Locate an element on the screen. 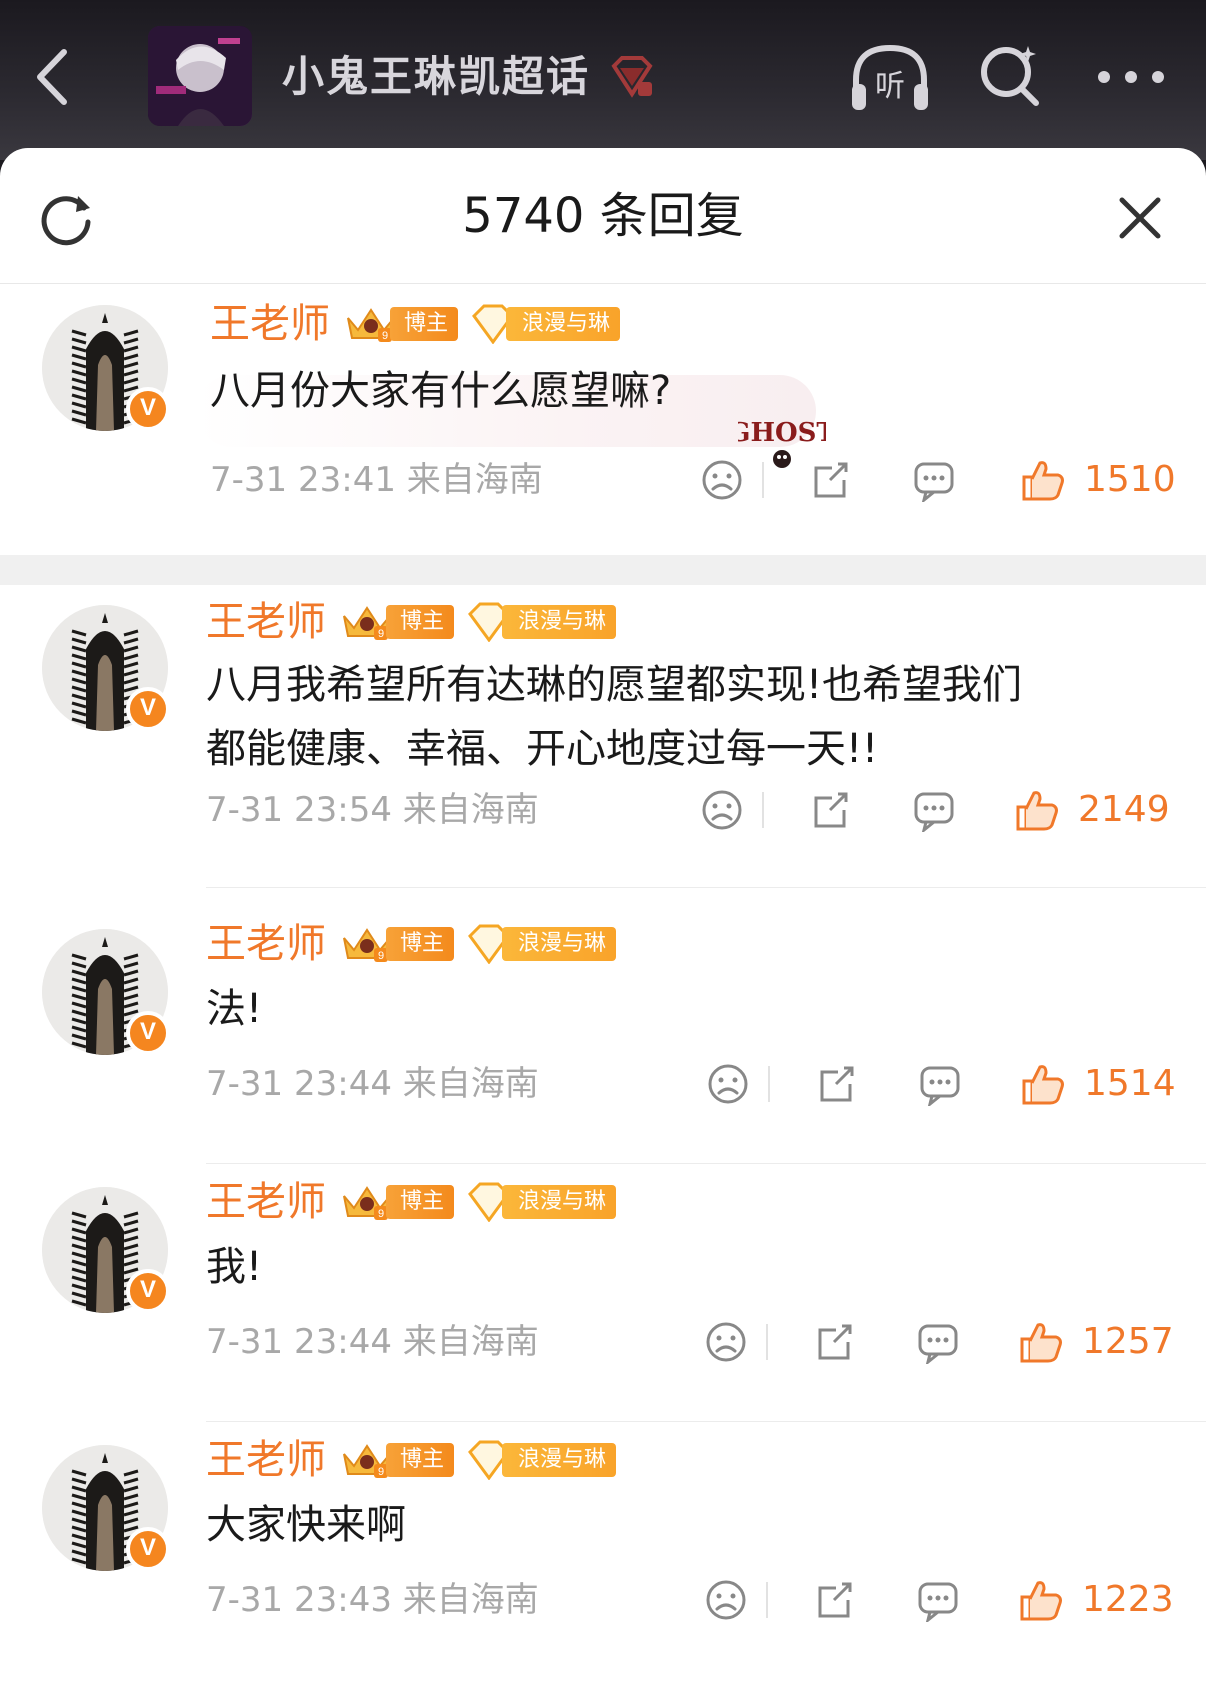 This screenshot has width=1206, height=1695. section-gap is located at coordinates (603, 570).